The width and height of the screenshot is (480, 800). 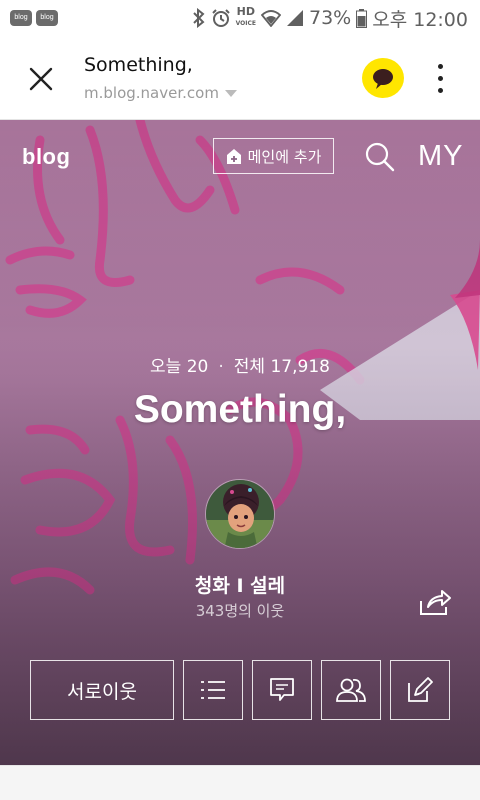 I want to click on neighbor-count: 343명의 이웃, so click(x=240, y=610).